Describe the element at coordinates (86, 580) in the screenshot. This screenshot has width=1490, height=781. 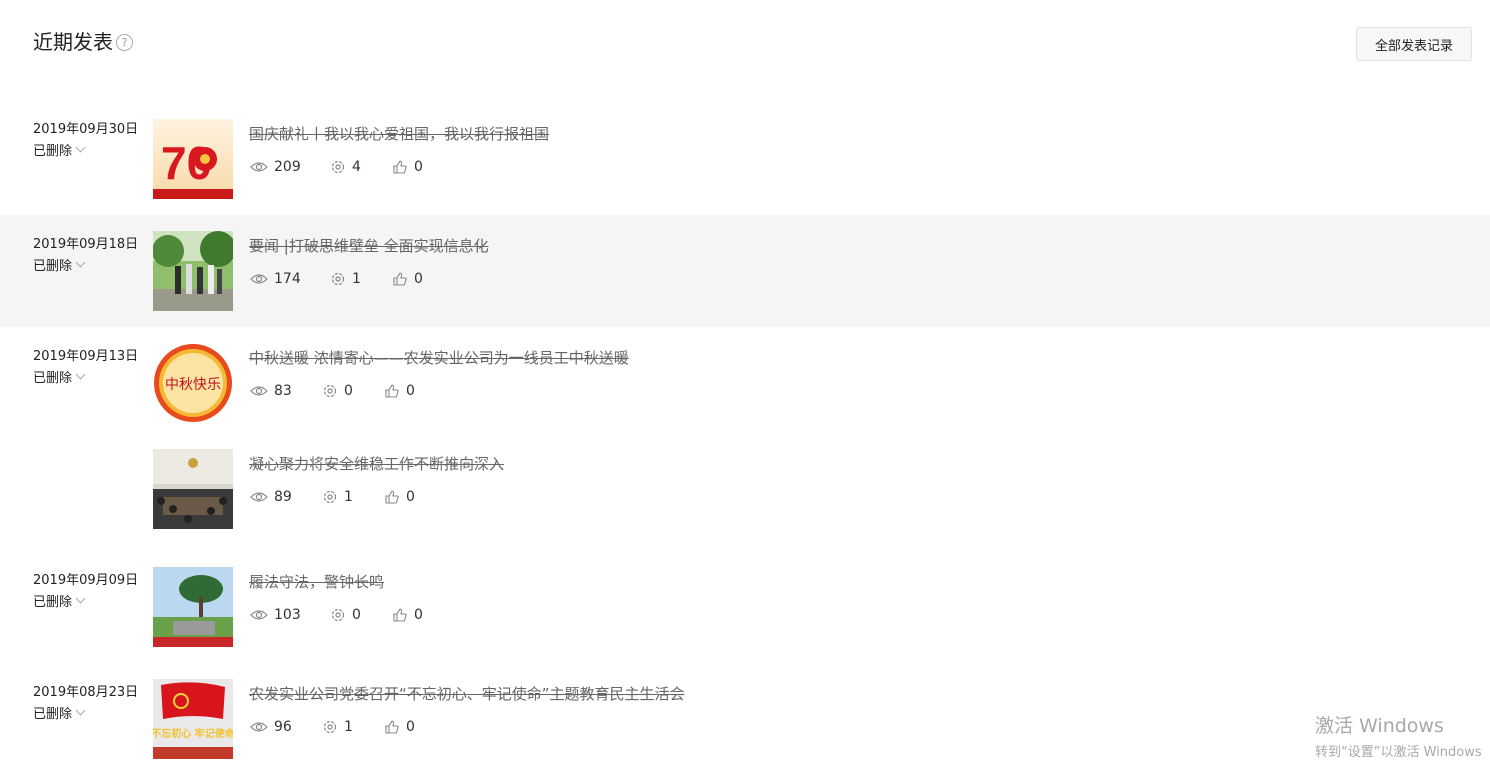
I see `post-date: 2019年09月09日` at that location.